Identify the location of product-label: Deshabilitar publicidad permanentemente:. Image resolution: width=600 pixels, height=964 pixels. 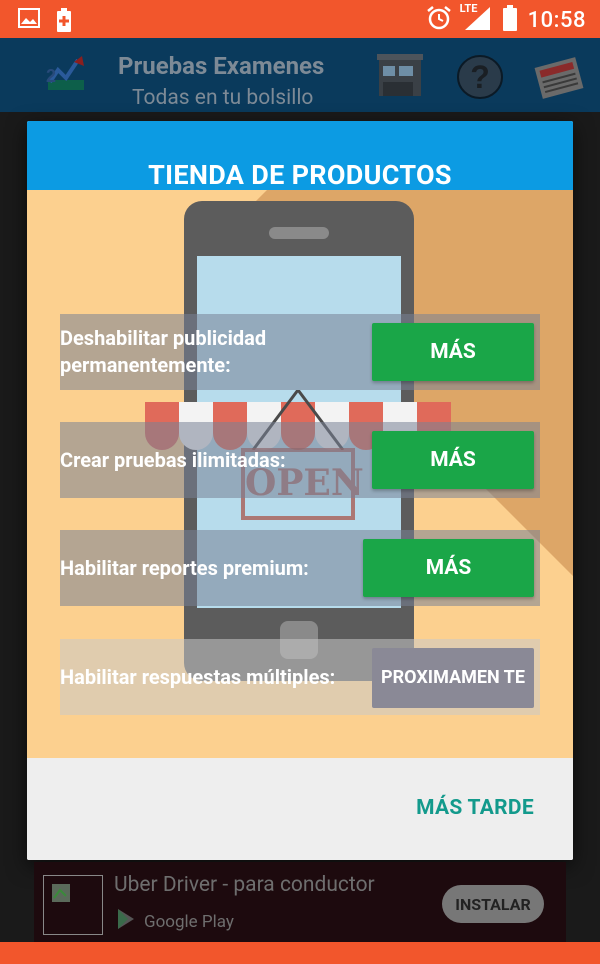
(163, 351).